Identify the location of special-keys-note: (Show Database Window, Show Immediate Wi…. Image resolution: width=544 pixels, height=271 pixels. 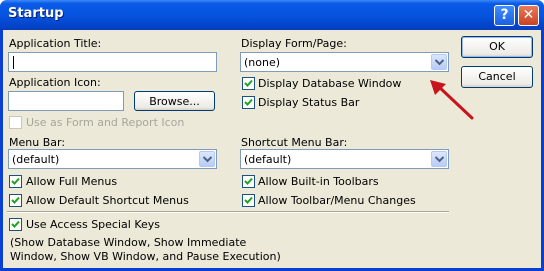
(145, 249).